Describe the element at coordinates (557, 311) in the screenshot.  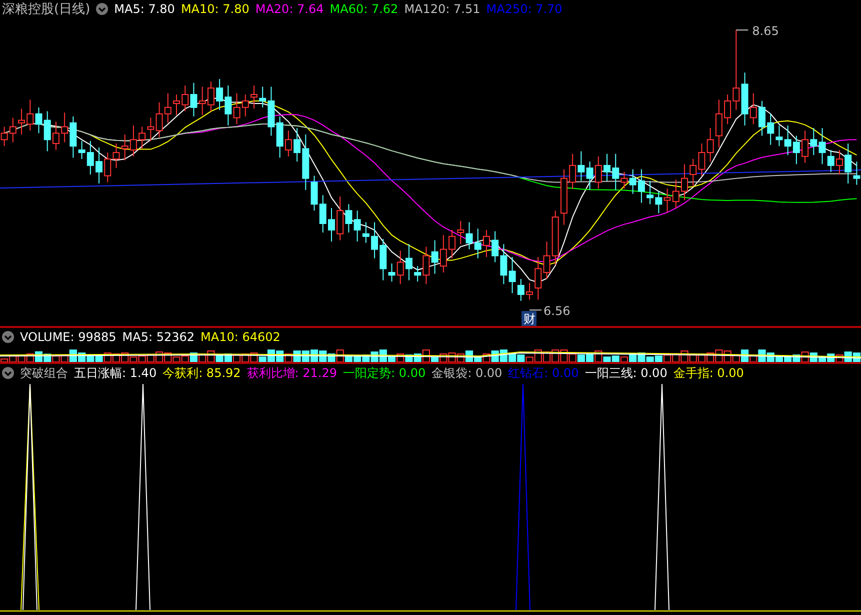
I see `low-price-label: 6.56` at that location.